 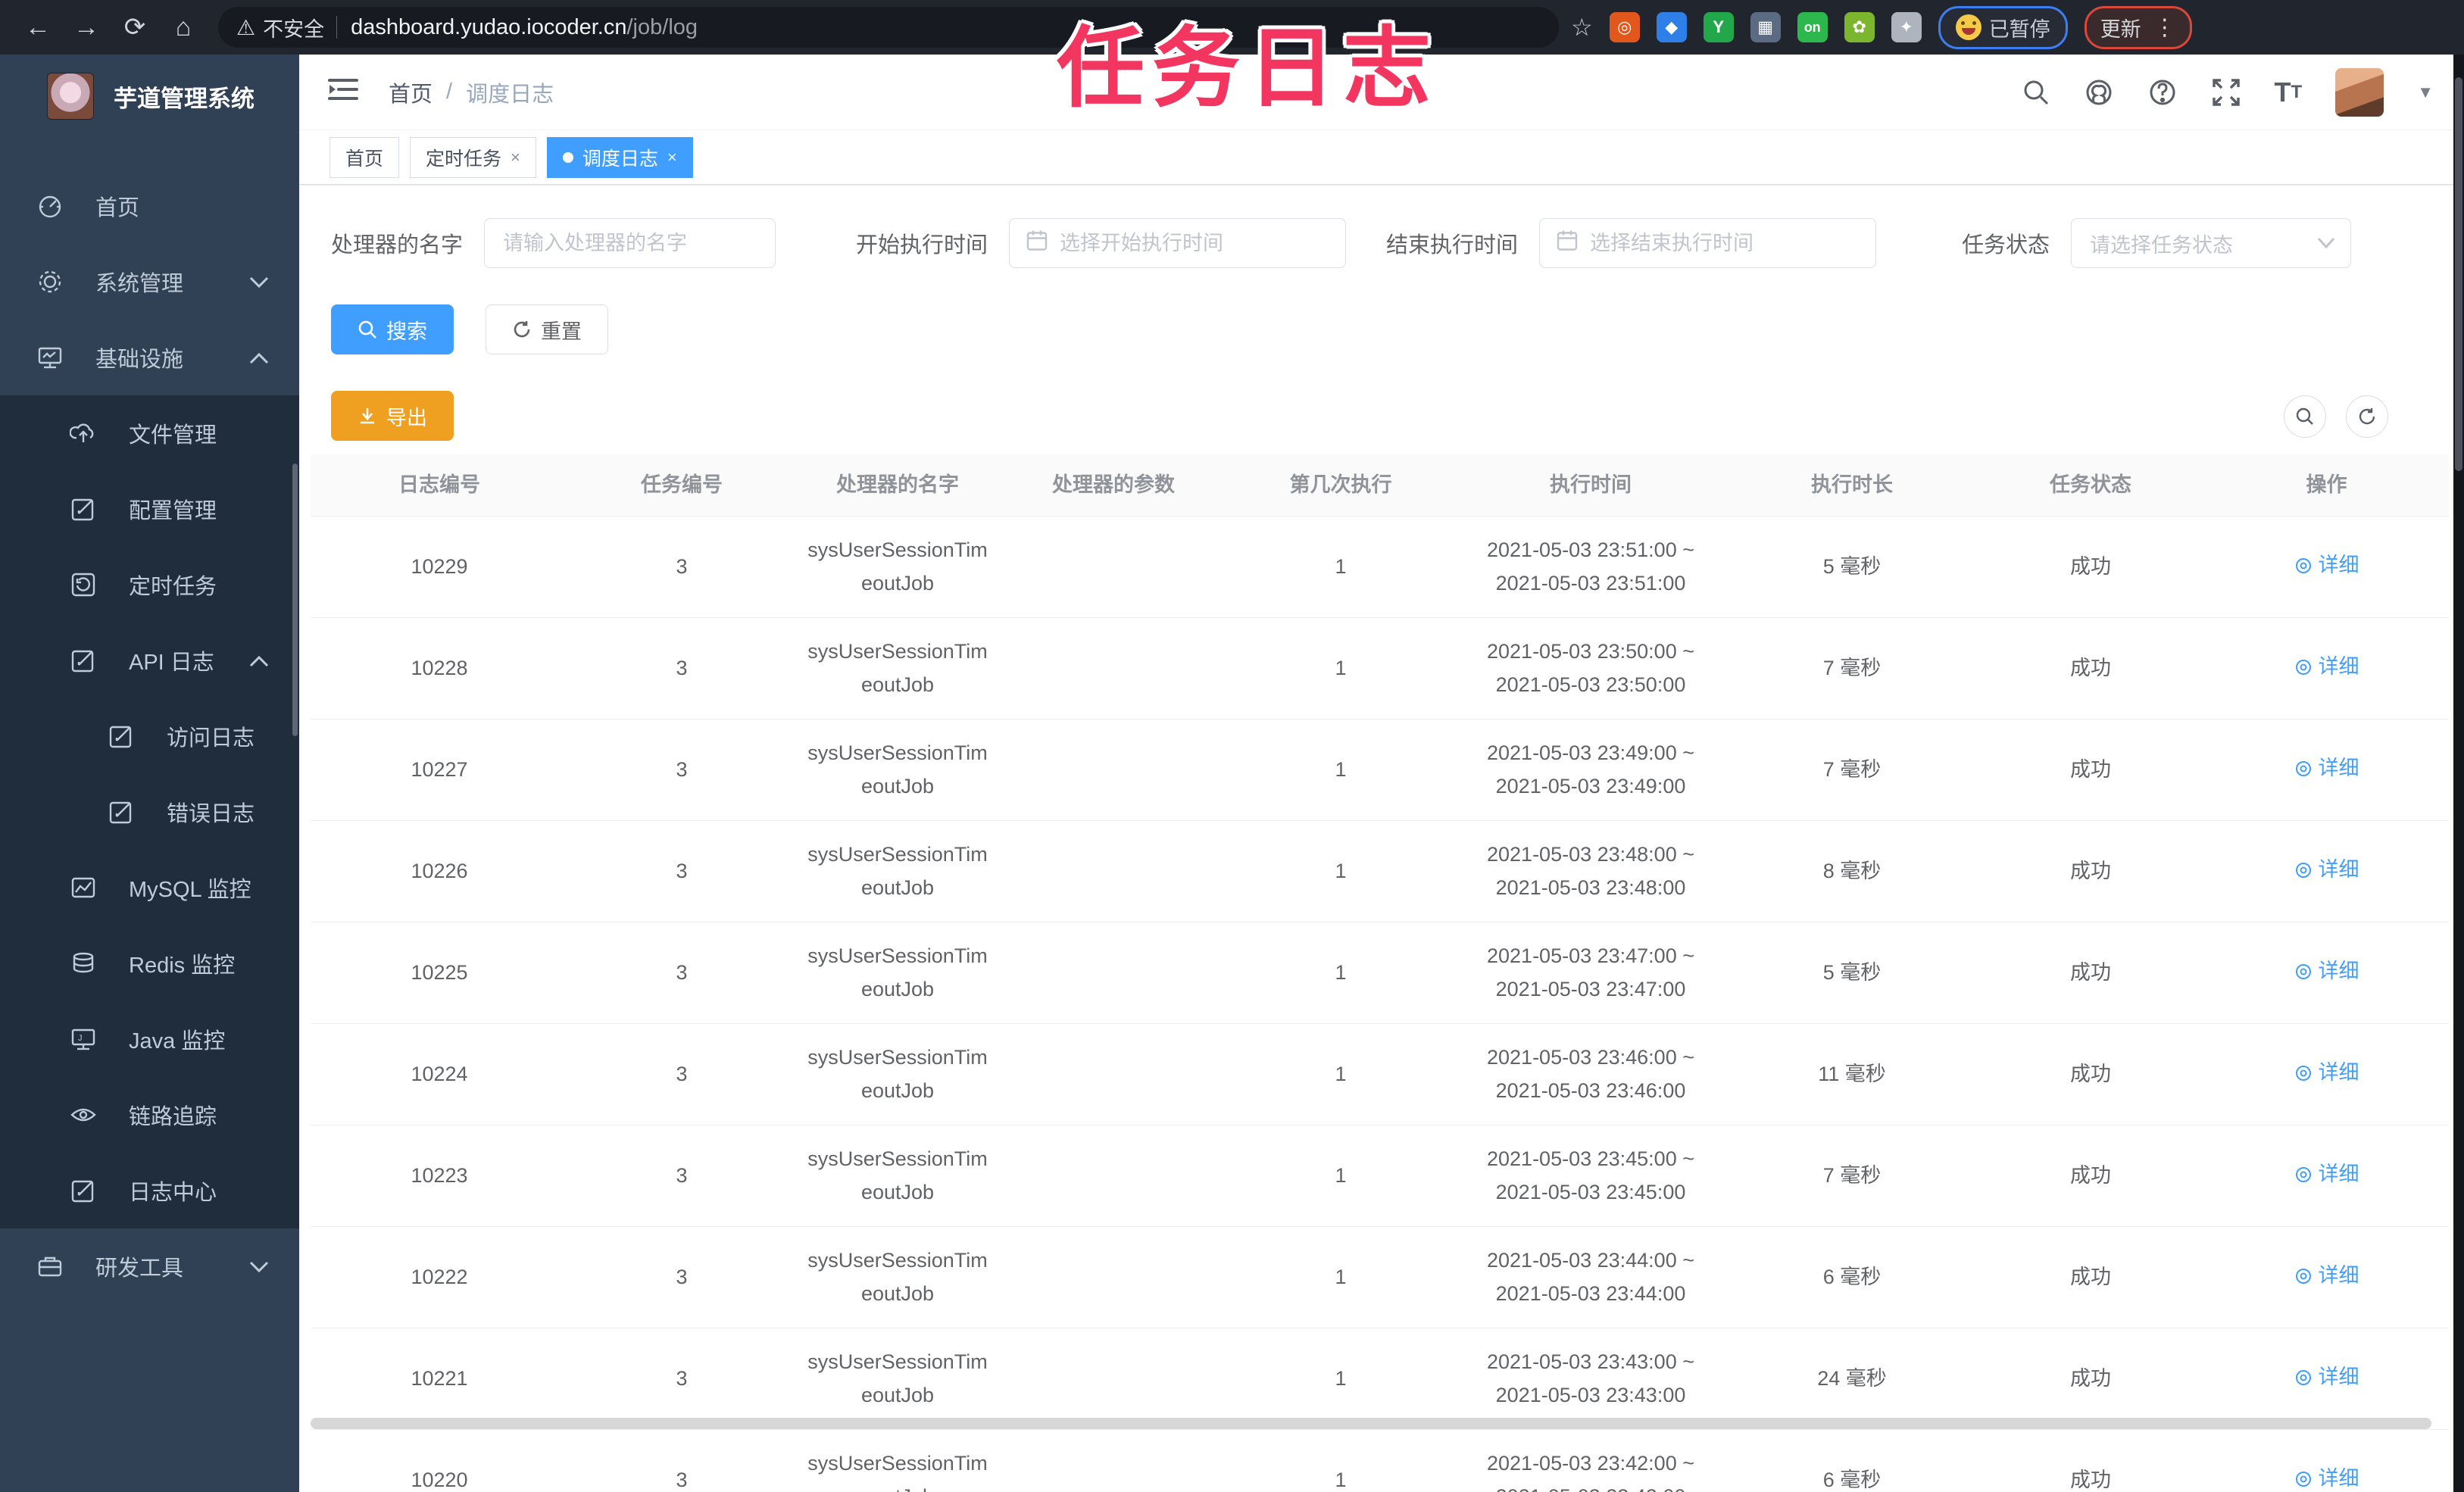 What do you see at coordinates (439, 972) in the screenshot?
I see `cell-log-id: 10225` at bounding box center [439, 972].